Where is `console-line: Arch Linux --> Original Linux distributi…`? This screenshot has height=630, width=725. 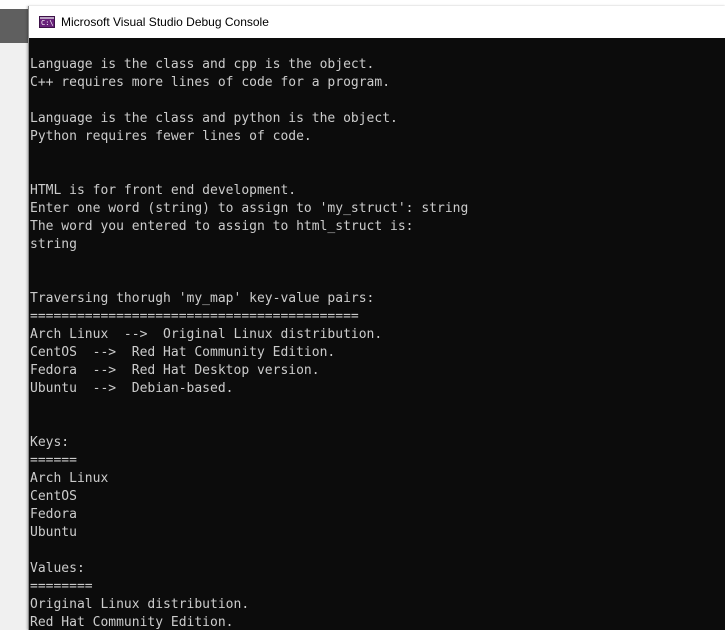 console-line: Arch Linux --> Original Linux distributi… is located at coordinates (206, 334).